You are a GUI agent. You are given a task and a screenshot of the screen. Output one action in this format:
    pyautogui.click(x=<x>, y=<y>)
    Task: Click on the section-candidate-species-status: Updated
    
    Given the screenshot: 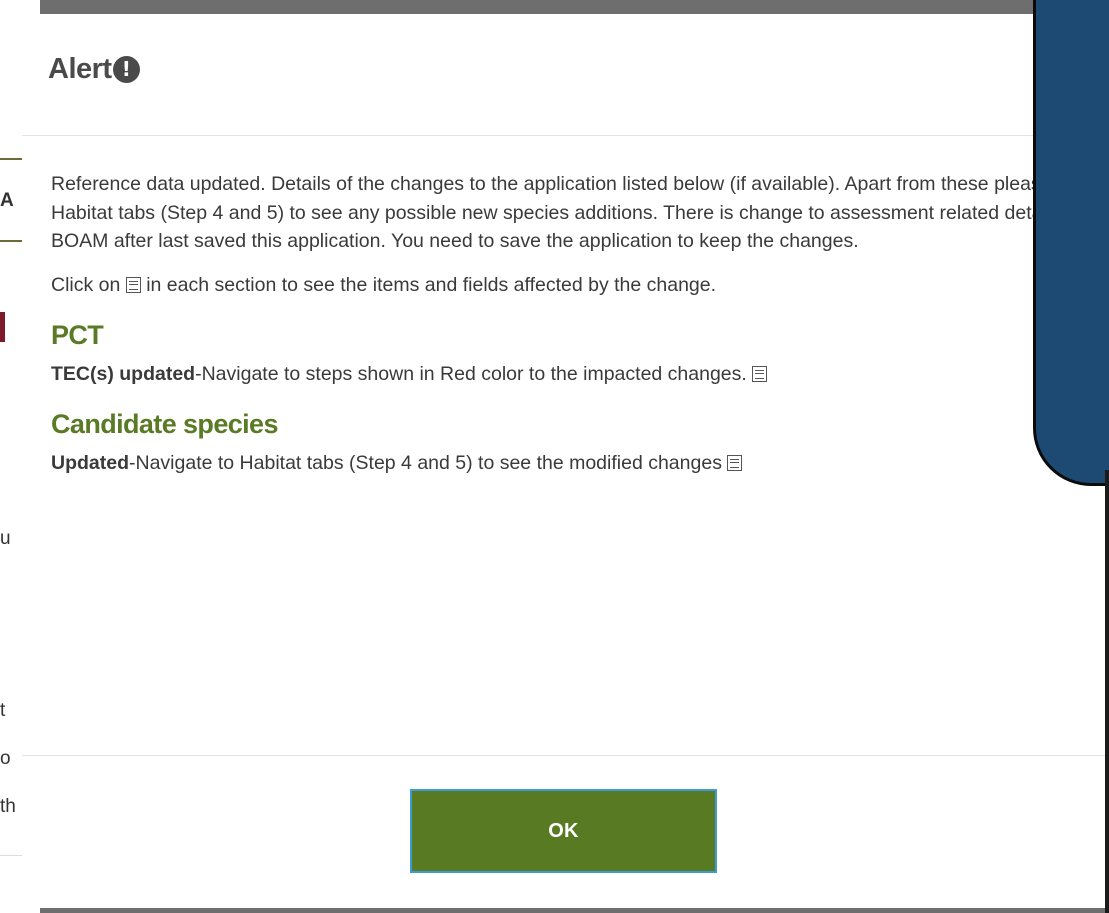 What is the action you would take?
    pyautogui.click(x=90, y=462)
    